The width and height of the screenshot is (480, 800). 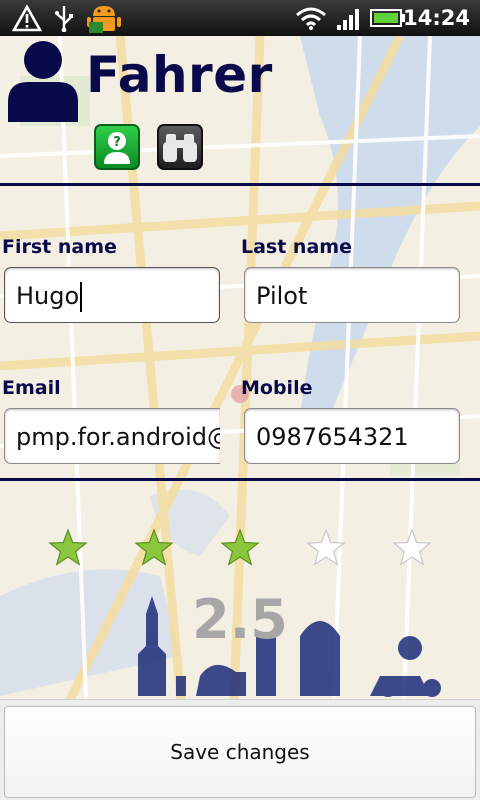 I want to click on text-caret, so click(x=81, y=297).